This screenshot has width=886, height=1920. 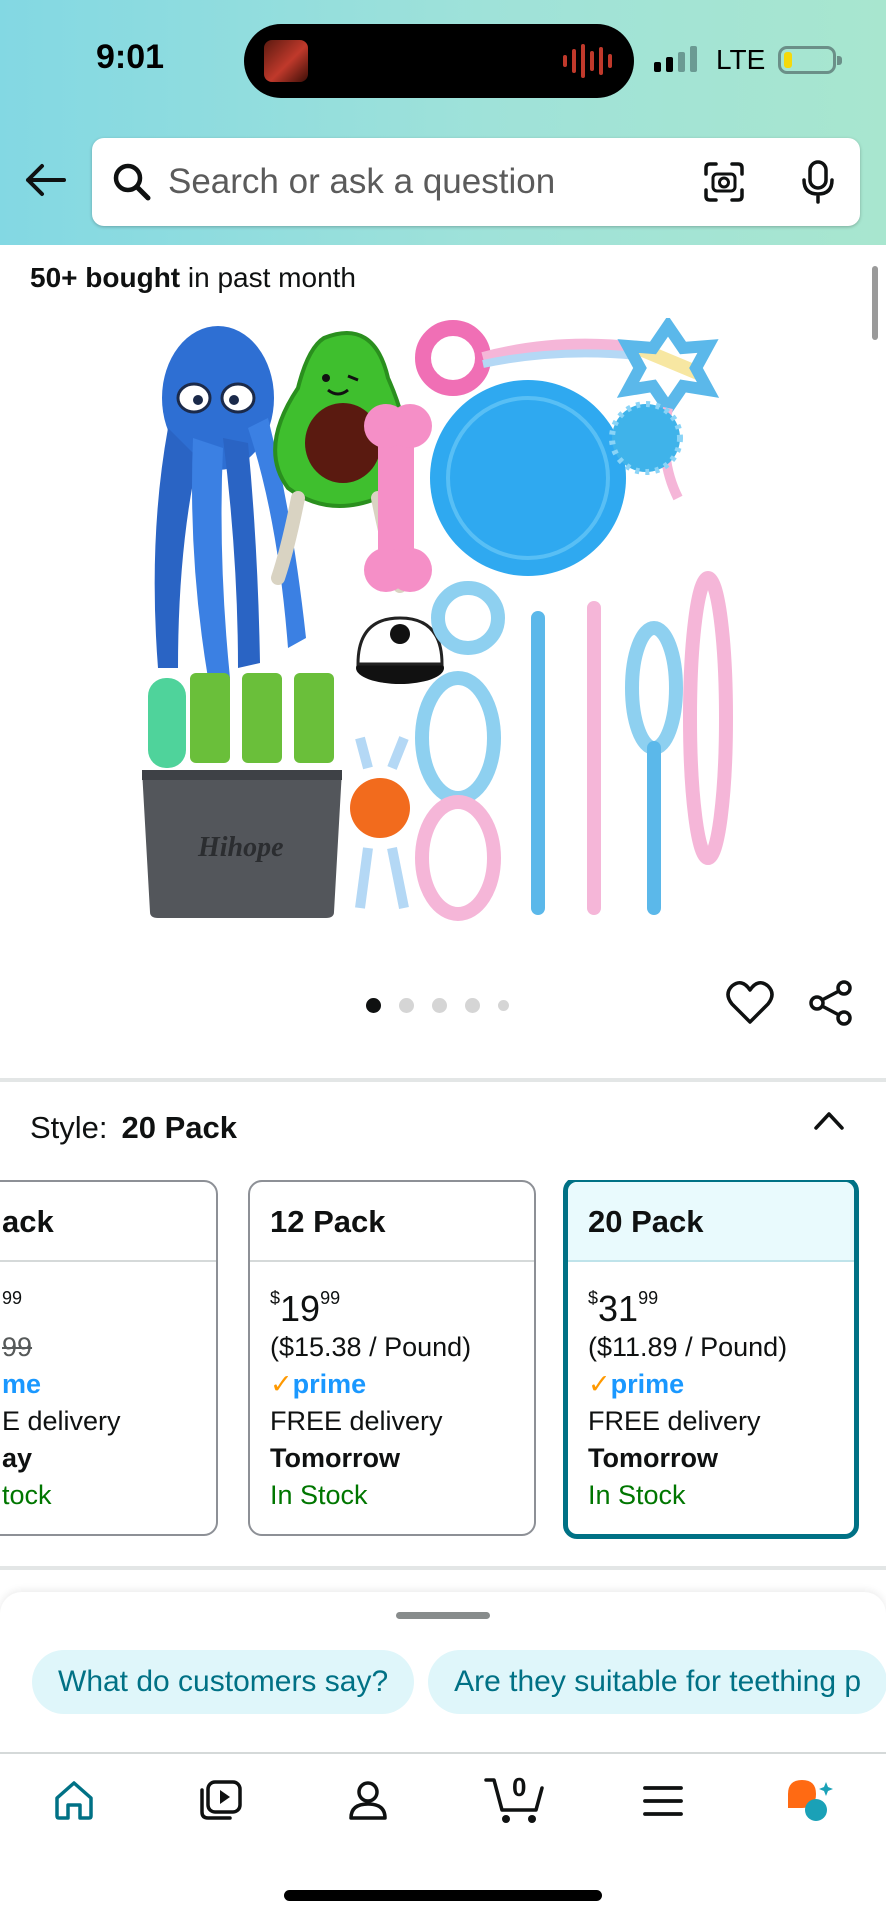 What do you see at coordinates (831, 1003) in the screenshot?
I see `share-icon` at bounding box center [831, 1003].